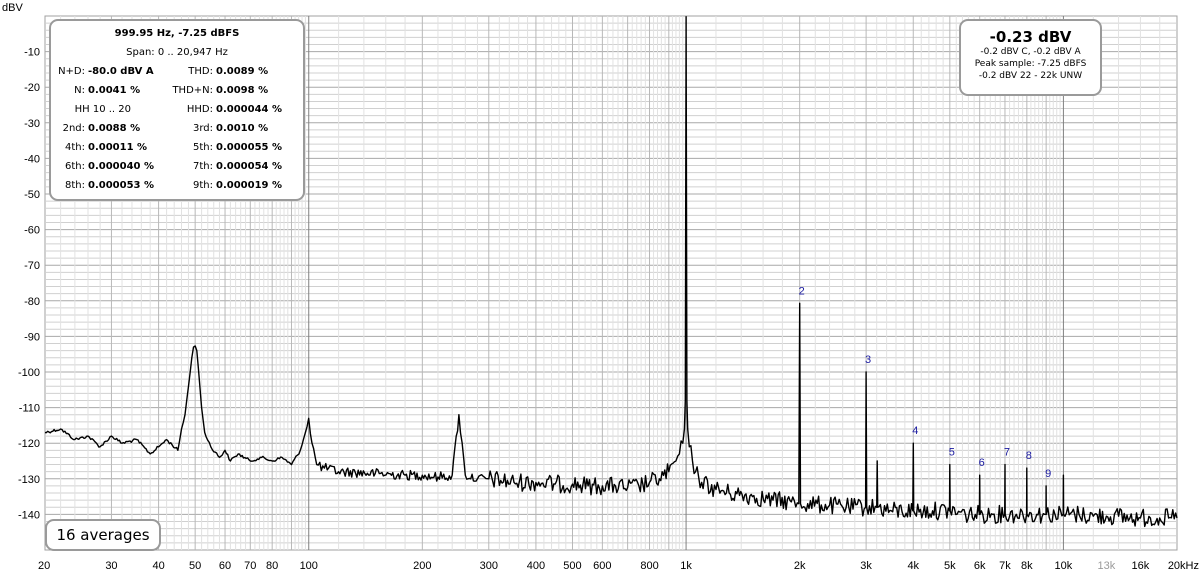 This screenshot has width=1200, height=577. I want to click on stats-row: 8th: 0.000053 % 9th: 0.000019 %, so click(177, 186).